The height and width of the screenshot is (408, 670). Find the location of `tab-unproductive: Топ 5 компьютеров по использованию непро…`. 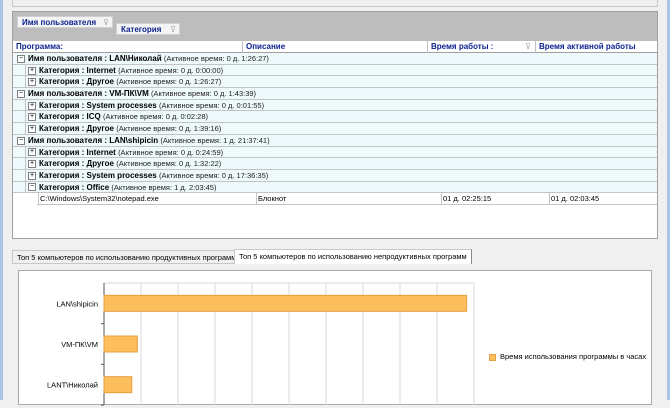

tab-unproductive: Топ 5 компьютеров по использованию непро… is located at coordinates (353, 256).